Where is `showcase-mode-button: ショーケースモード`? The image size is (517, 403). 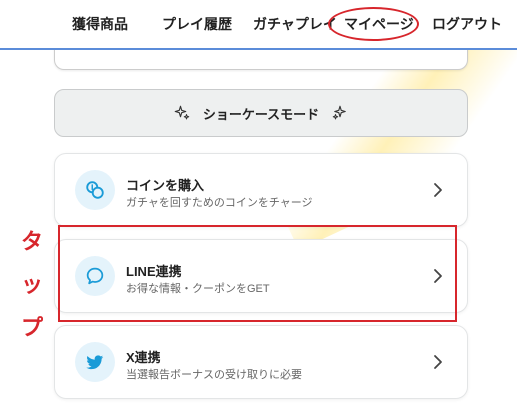 showcase-mode-button: ショーケースモード is located at coordinates (261, 113).